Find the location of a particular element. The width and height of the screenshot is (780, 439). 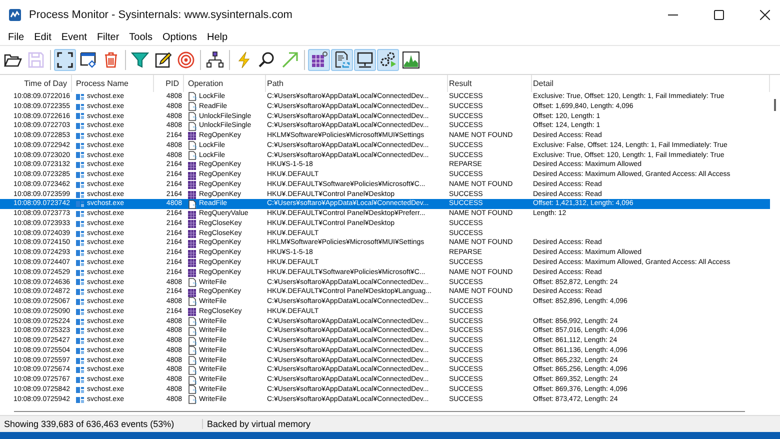

menu-item: Tools is located at coordinates (141, 37).